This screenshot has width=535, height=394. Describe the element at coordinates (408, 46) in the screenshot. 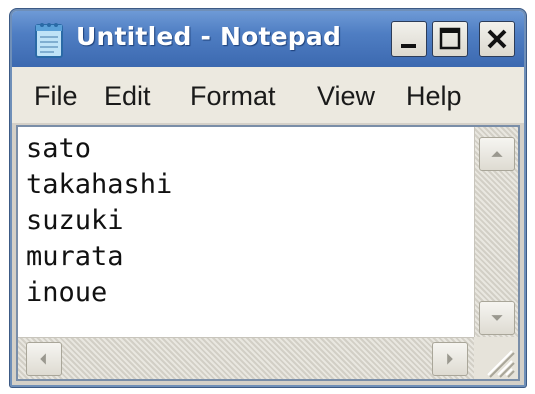

I see `minimize-icon` at that location.